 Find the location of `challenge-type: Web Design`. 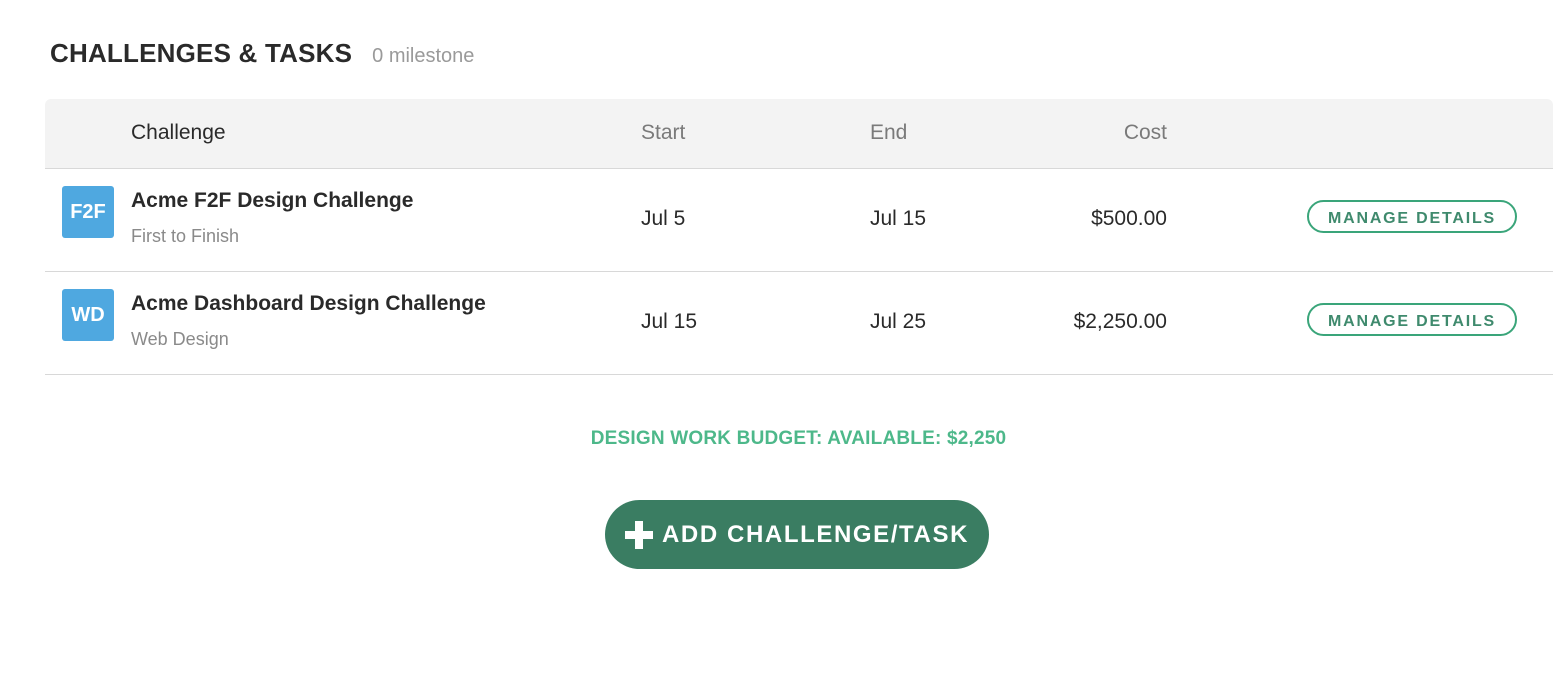

challenge-type: Web Design is located at coordinates (180, 339).